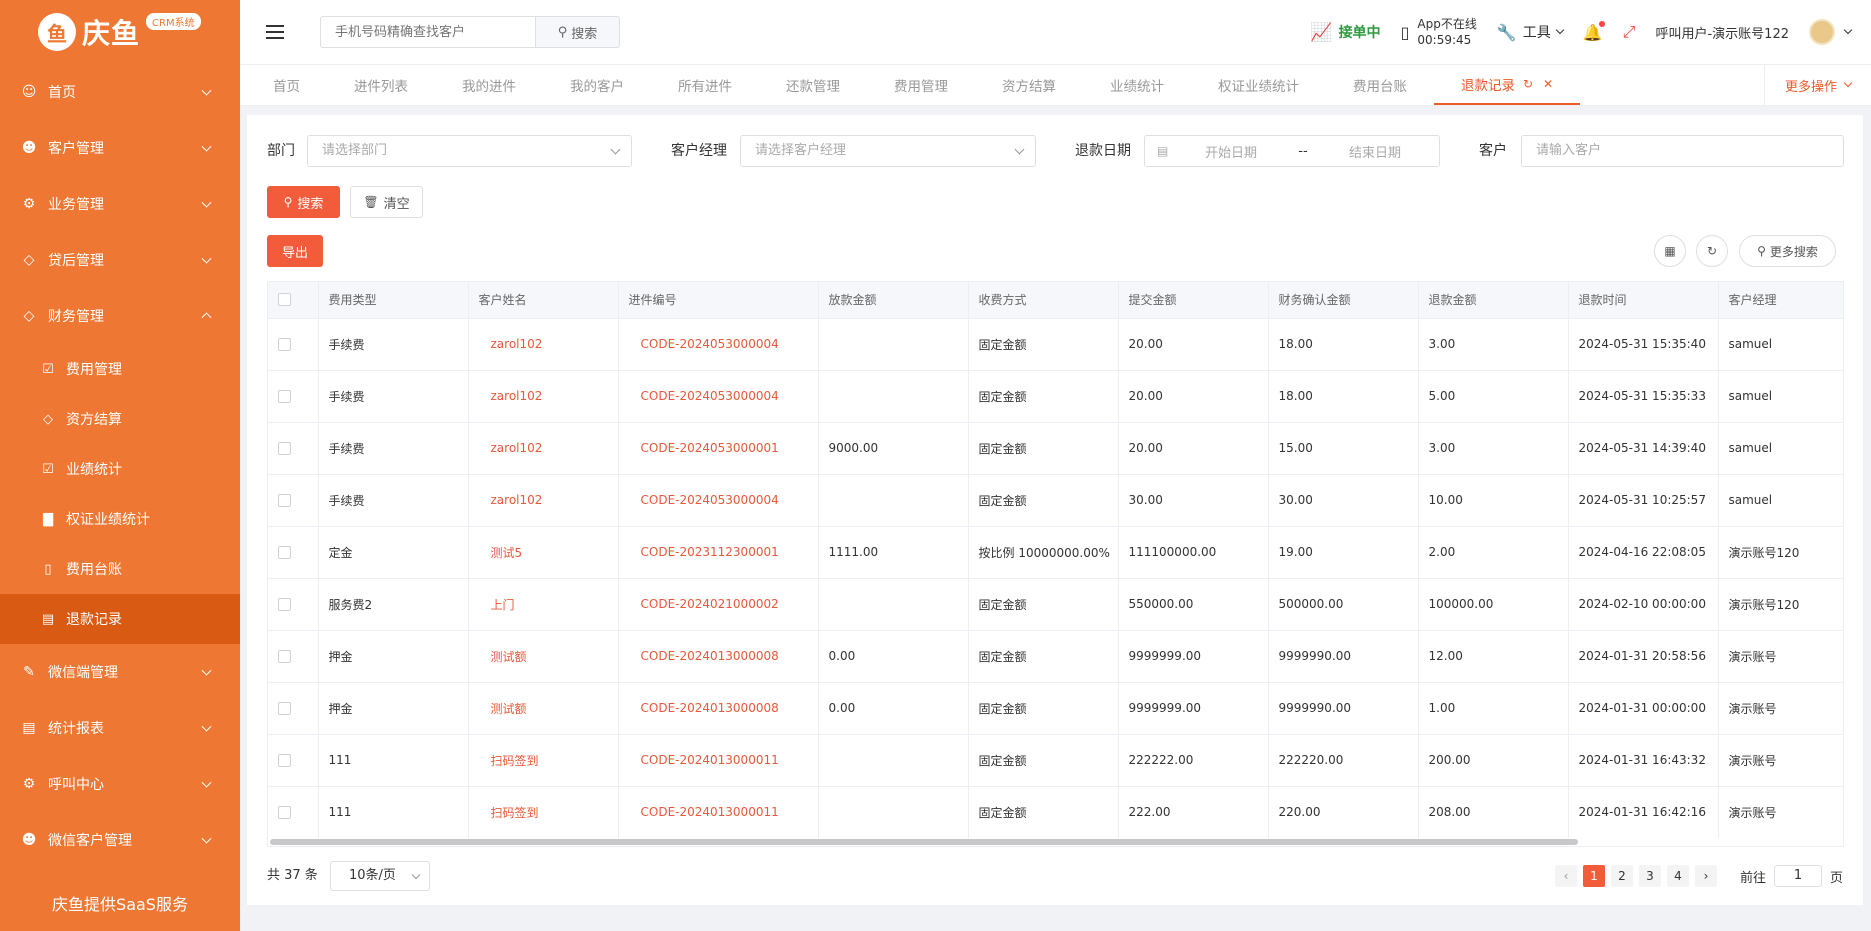 Image resolution: width=1871 pixels, height=931 pixels. What do you see at coordinates (469, 151) in the screenshot?
I see `department-select: 请选择部门` at bounding box center [469, 151].